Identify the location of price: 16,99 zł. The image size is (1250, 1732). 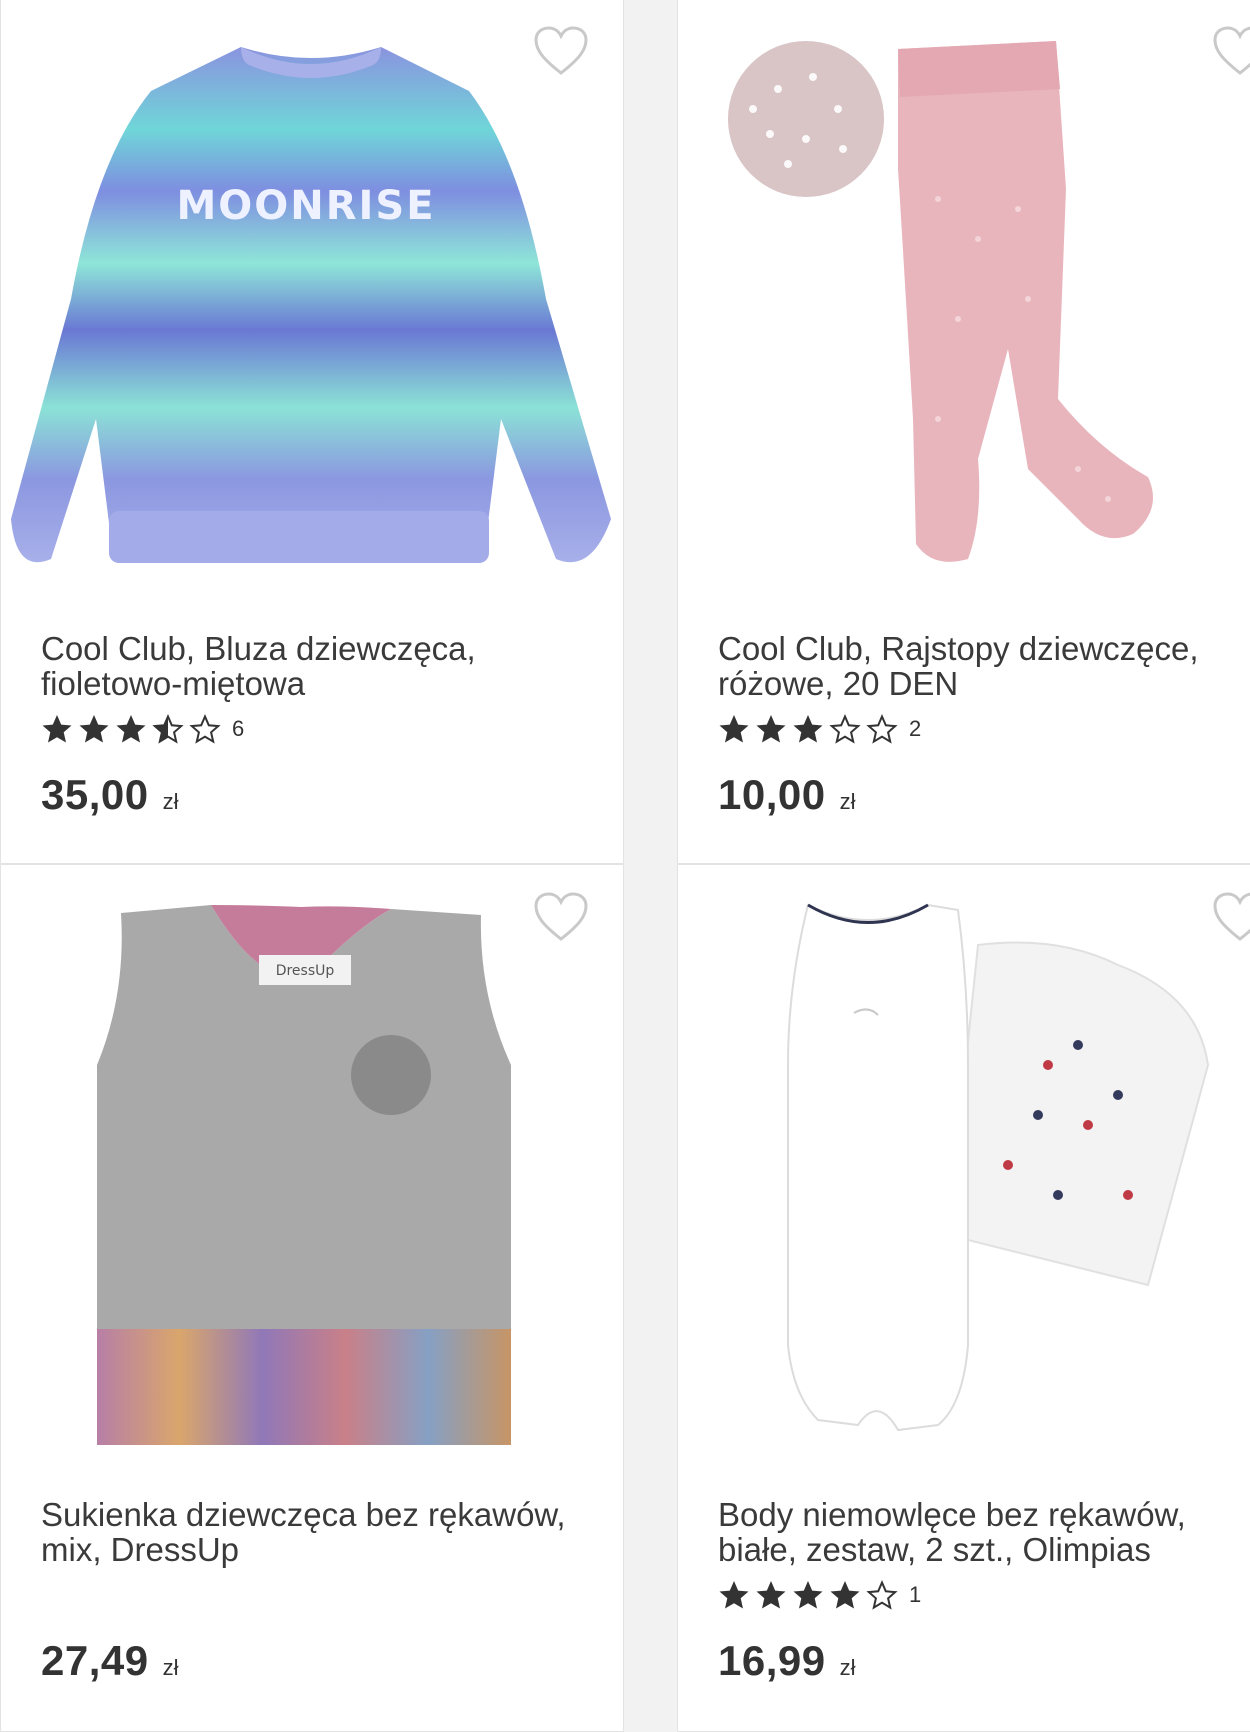
(787, 1661).